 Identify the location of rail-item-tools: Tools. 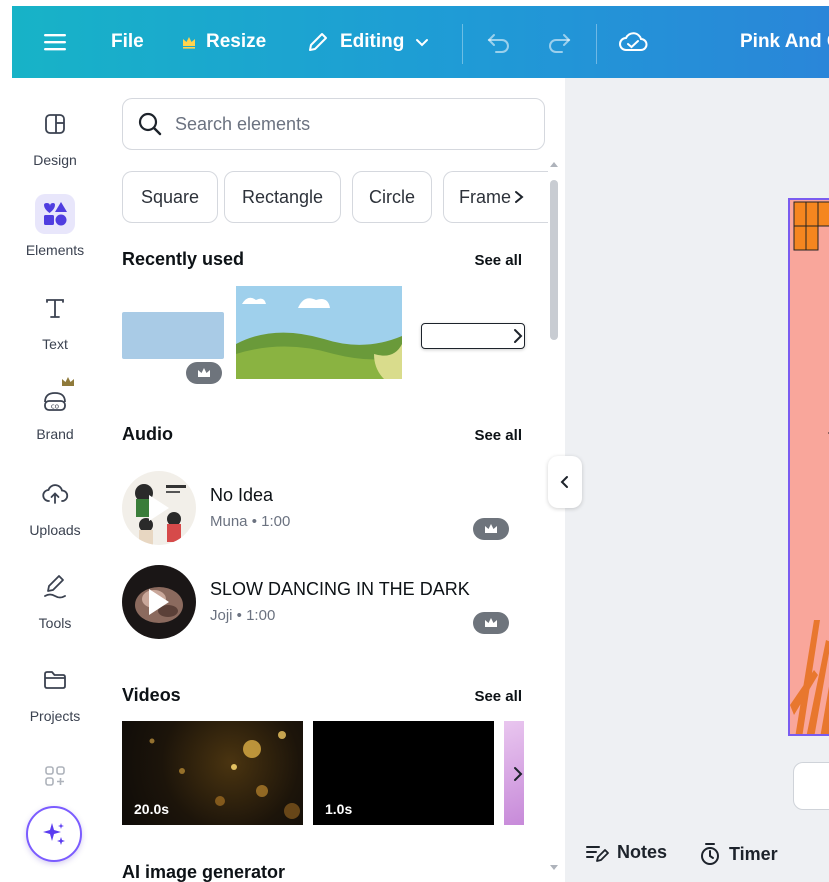
(55, 599).